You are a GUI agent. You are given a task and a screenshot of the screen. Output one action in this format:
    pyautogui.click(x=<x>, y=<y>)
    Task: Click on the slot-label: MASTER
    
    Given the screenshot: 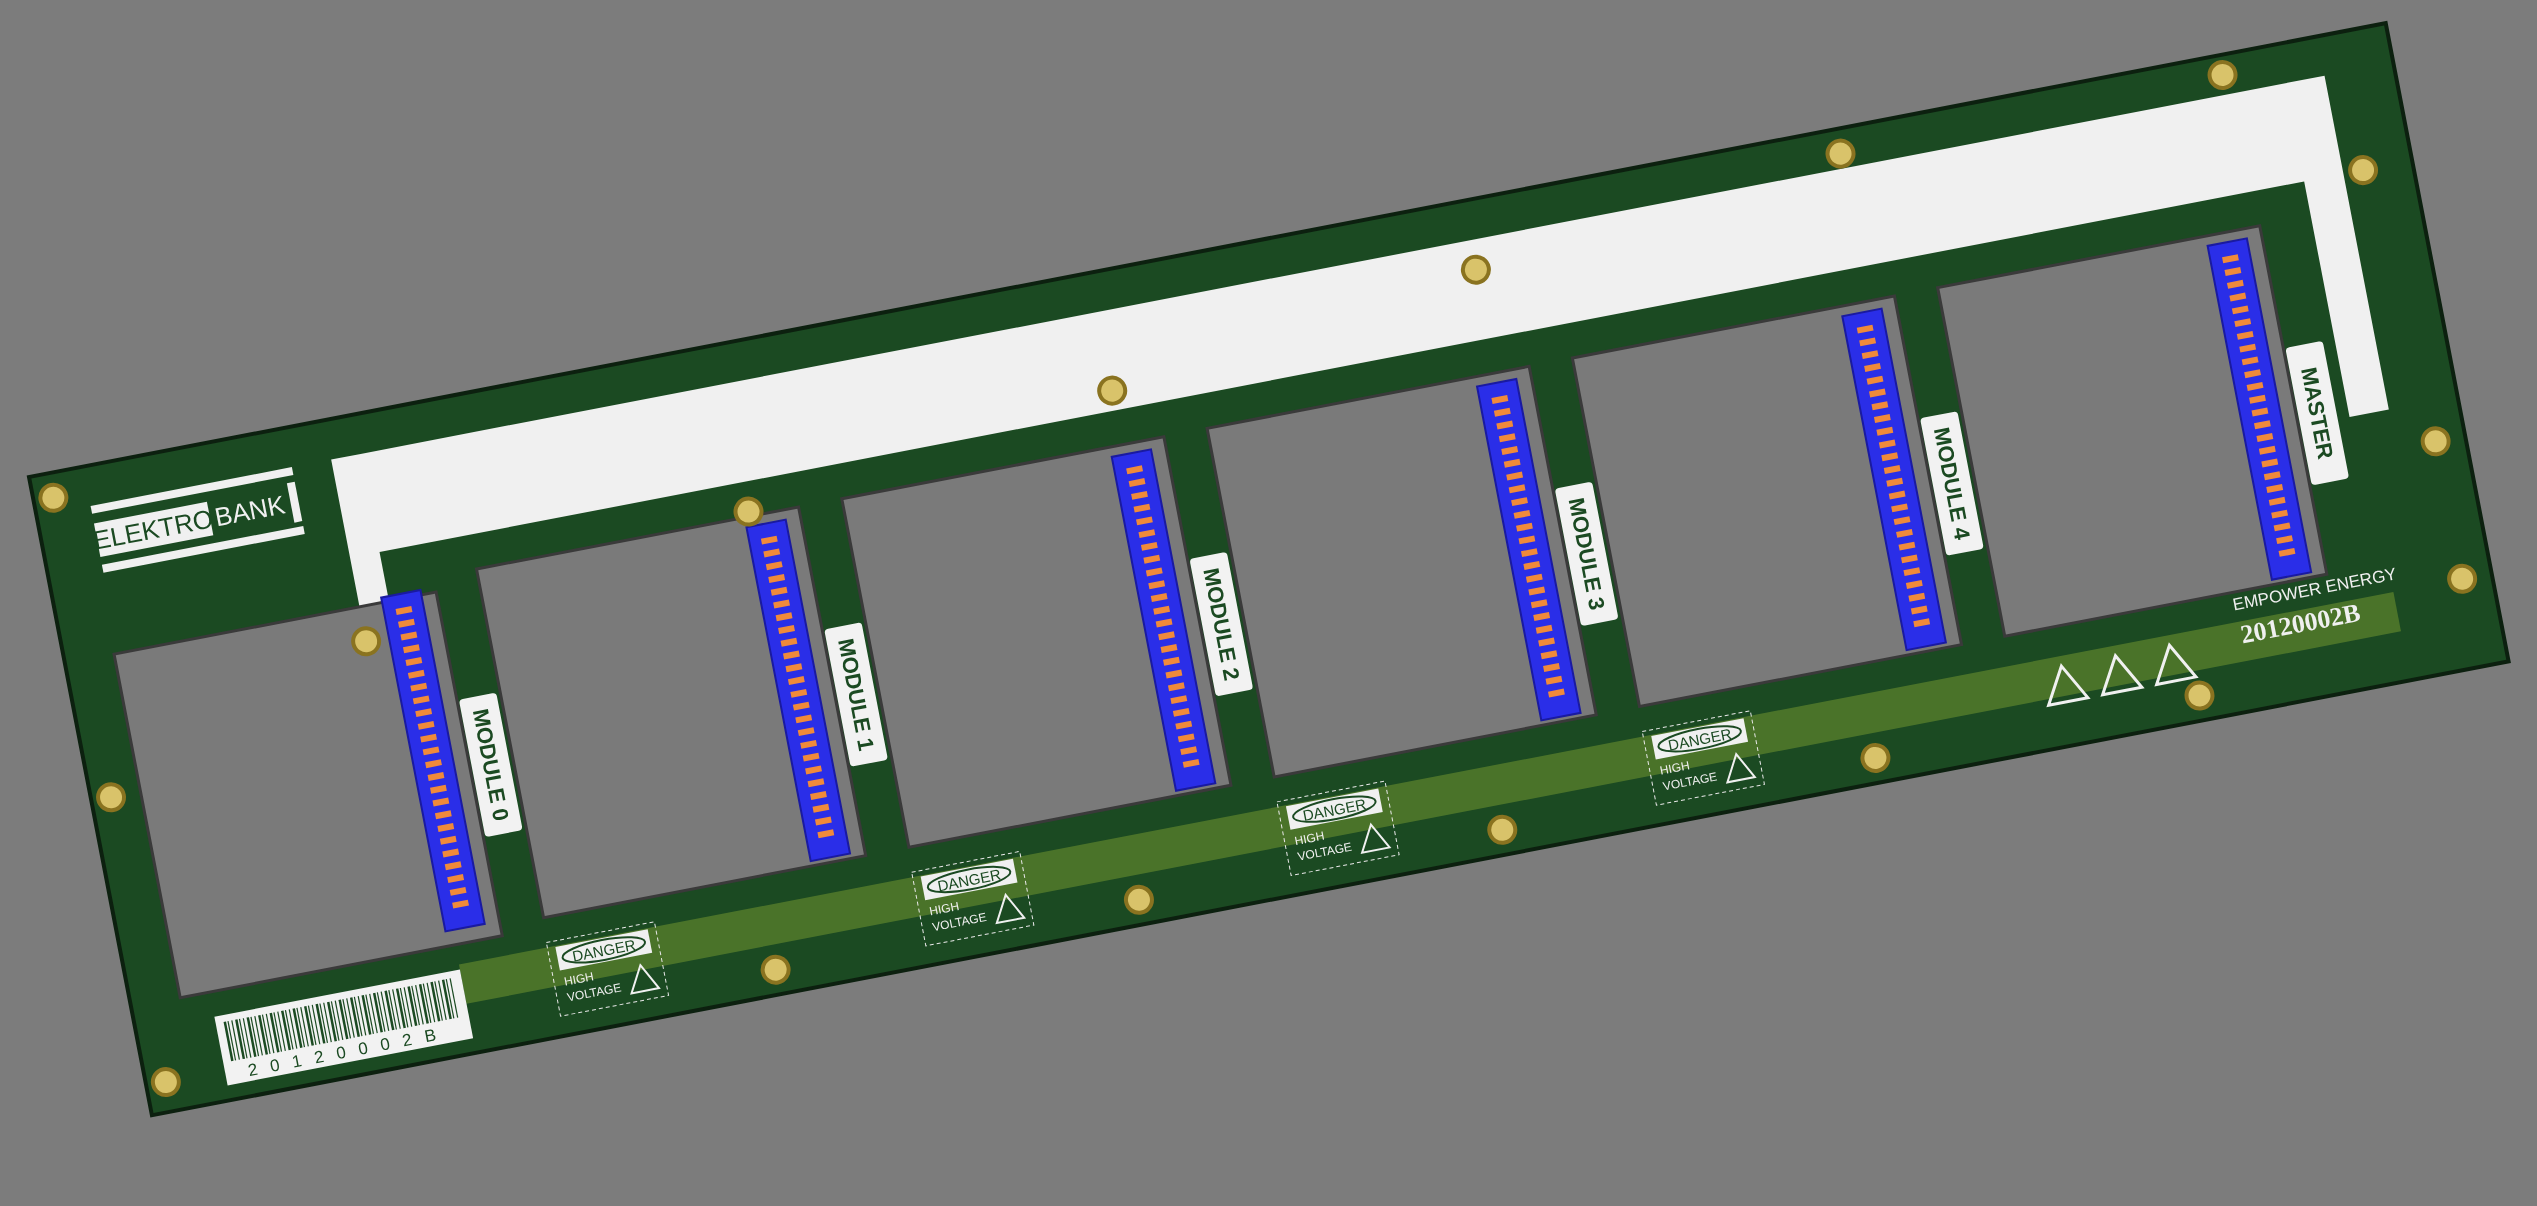 What is the action you would take?
    pyautogui.click(x=2317, y=413)
    